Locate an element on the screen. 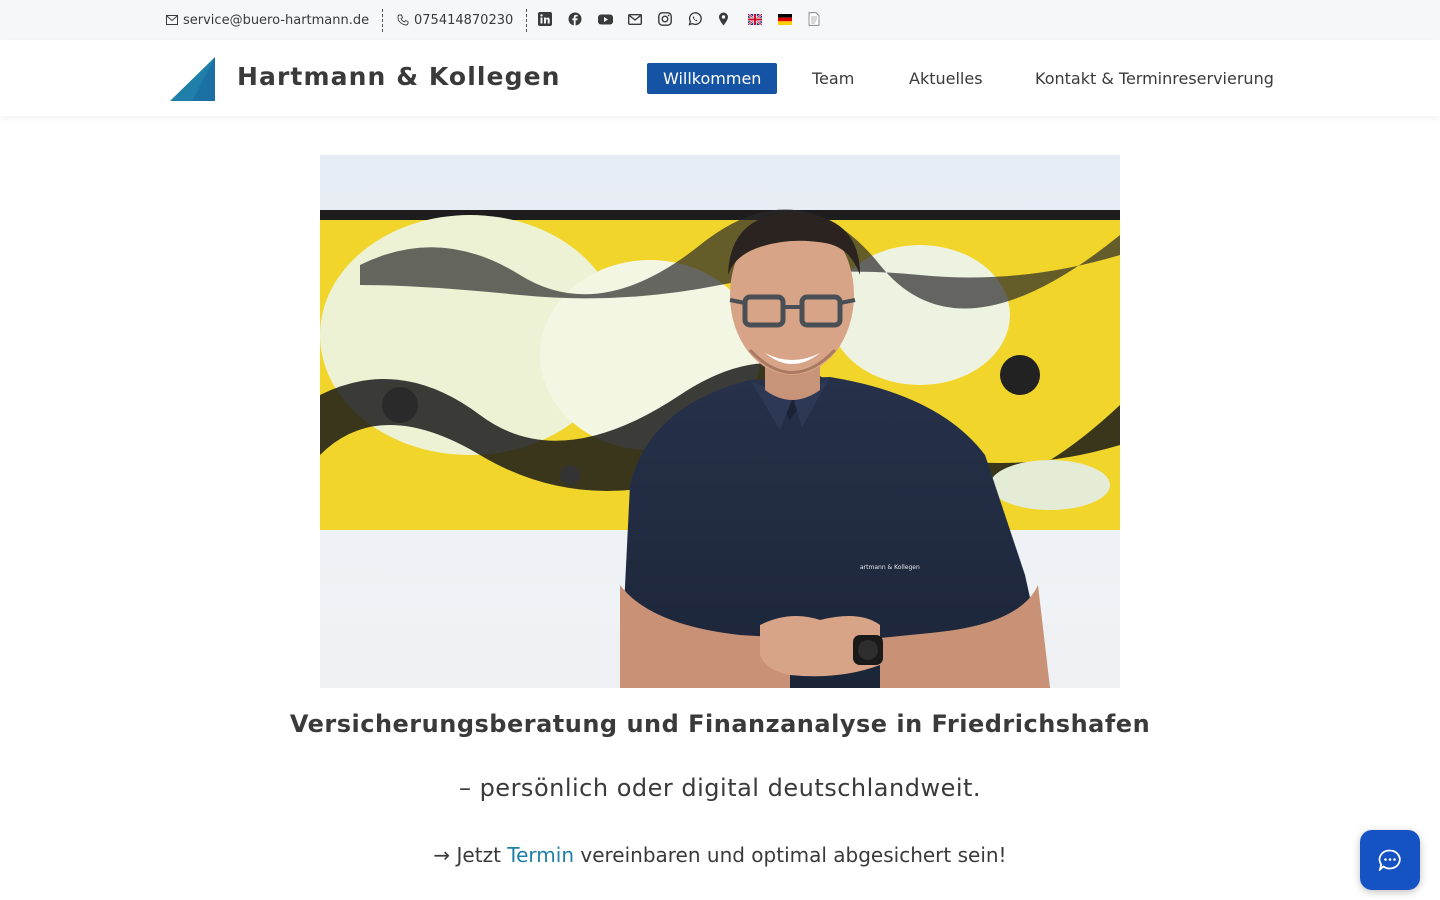 This screenshot has width=1440, height=900. chat-bubble-icon is located at coordinates (1389, 860).